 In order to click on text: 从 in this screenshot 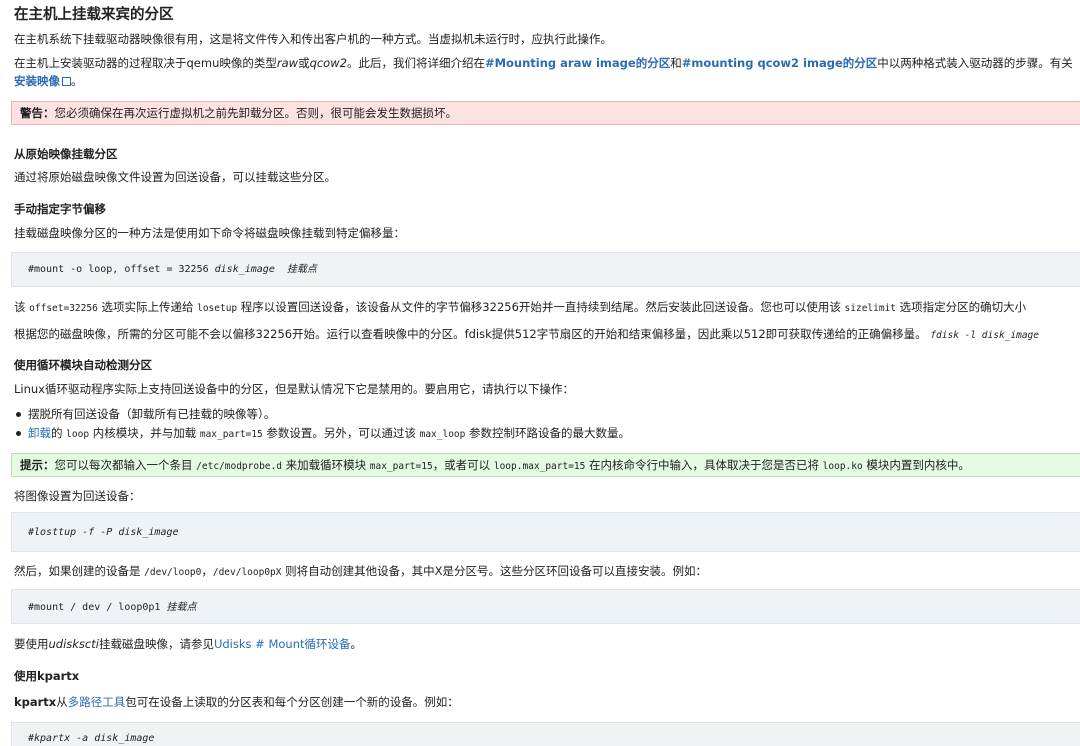, I will do `click(62, 702)`.